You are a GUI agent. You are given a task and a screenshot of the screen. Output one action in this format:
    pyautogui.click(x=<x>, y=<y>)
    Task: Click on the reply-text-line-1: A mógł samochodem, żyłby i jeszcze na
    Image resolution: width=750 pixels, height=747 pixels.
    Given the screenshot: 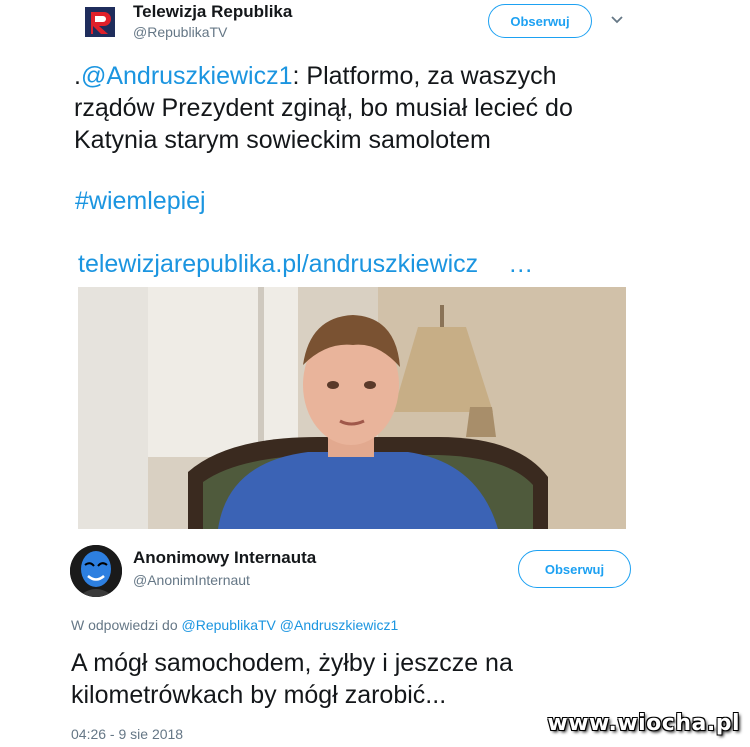 What is the action you would take?
    pyautogui.click(x=292, y=663)
    